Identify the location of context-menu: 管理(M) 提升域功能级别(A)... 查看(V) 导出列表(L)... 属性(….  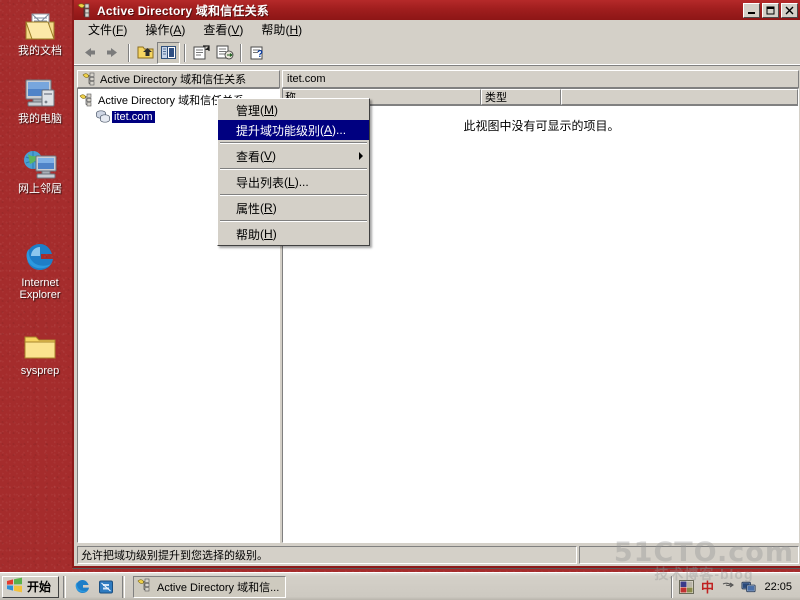
(293, 172).